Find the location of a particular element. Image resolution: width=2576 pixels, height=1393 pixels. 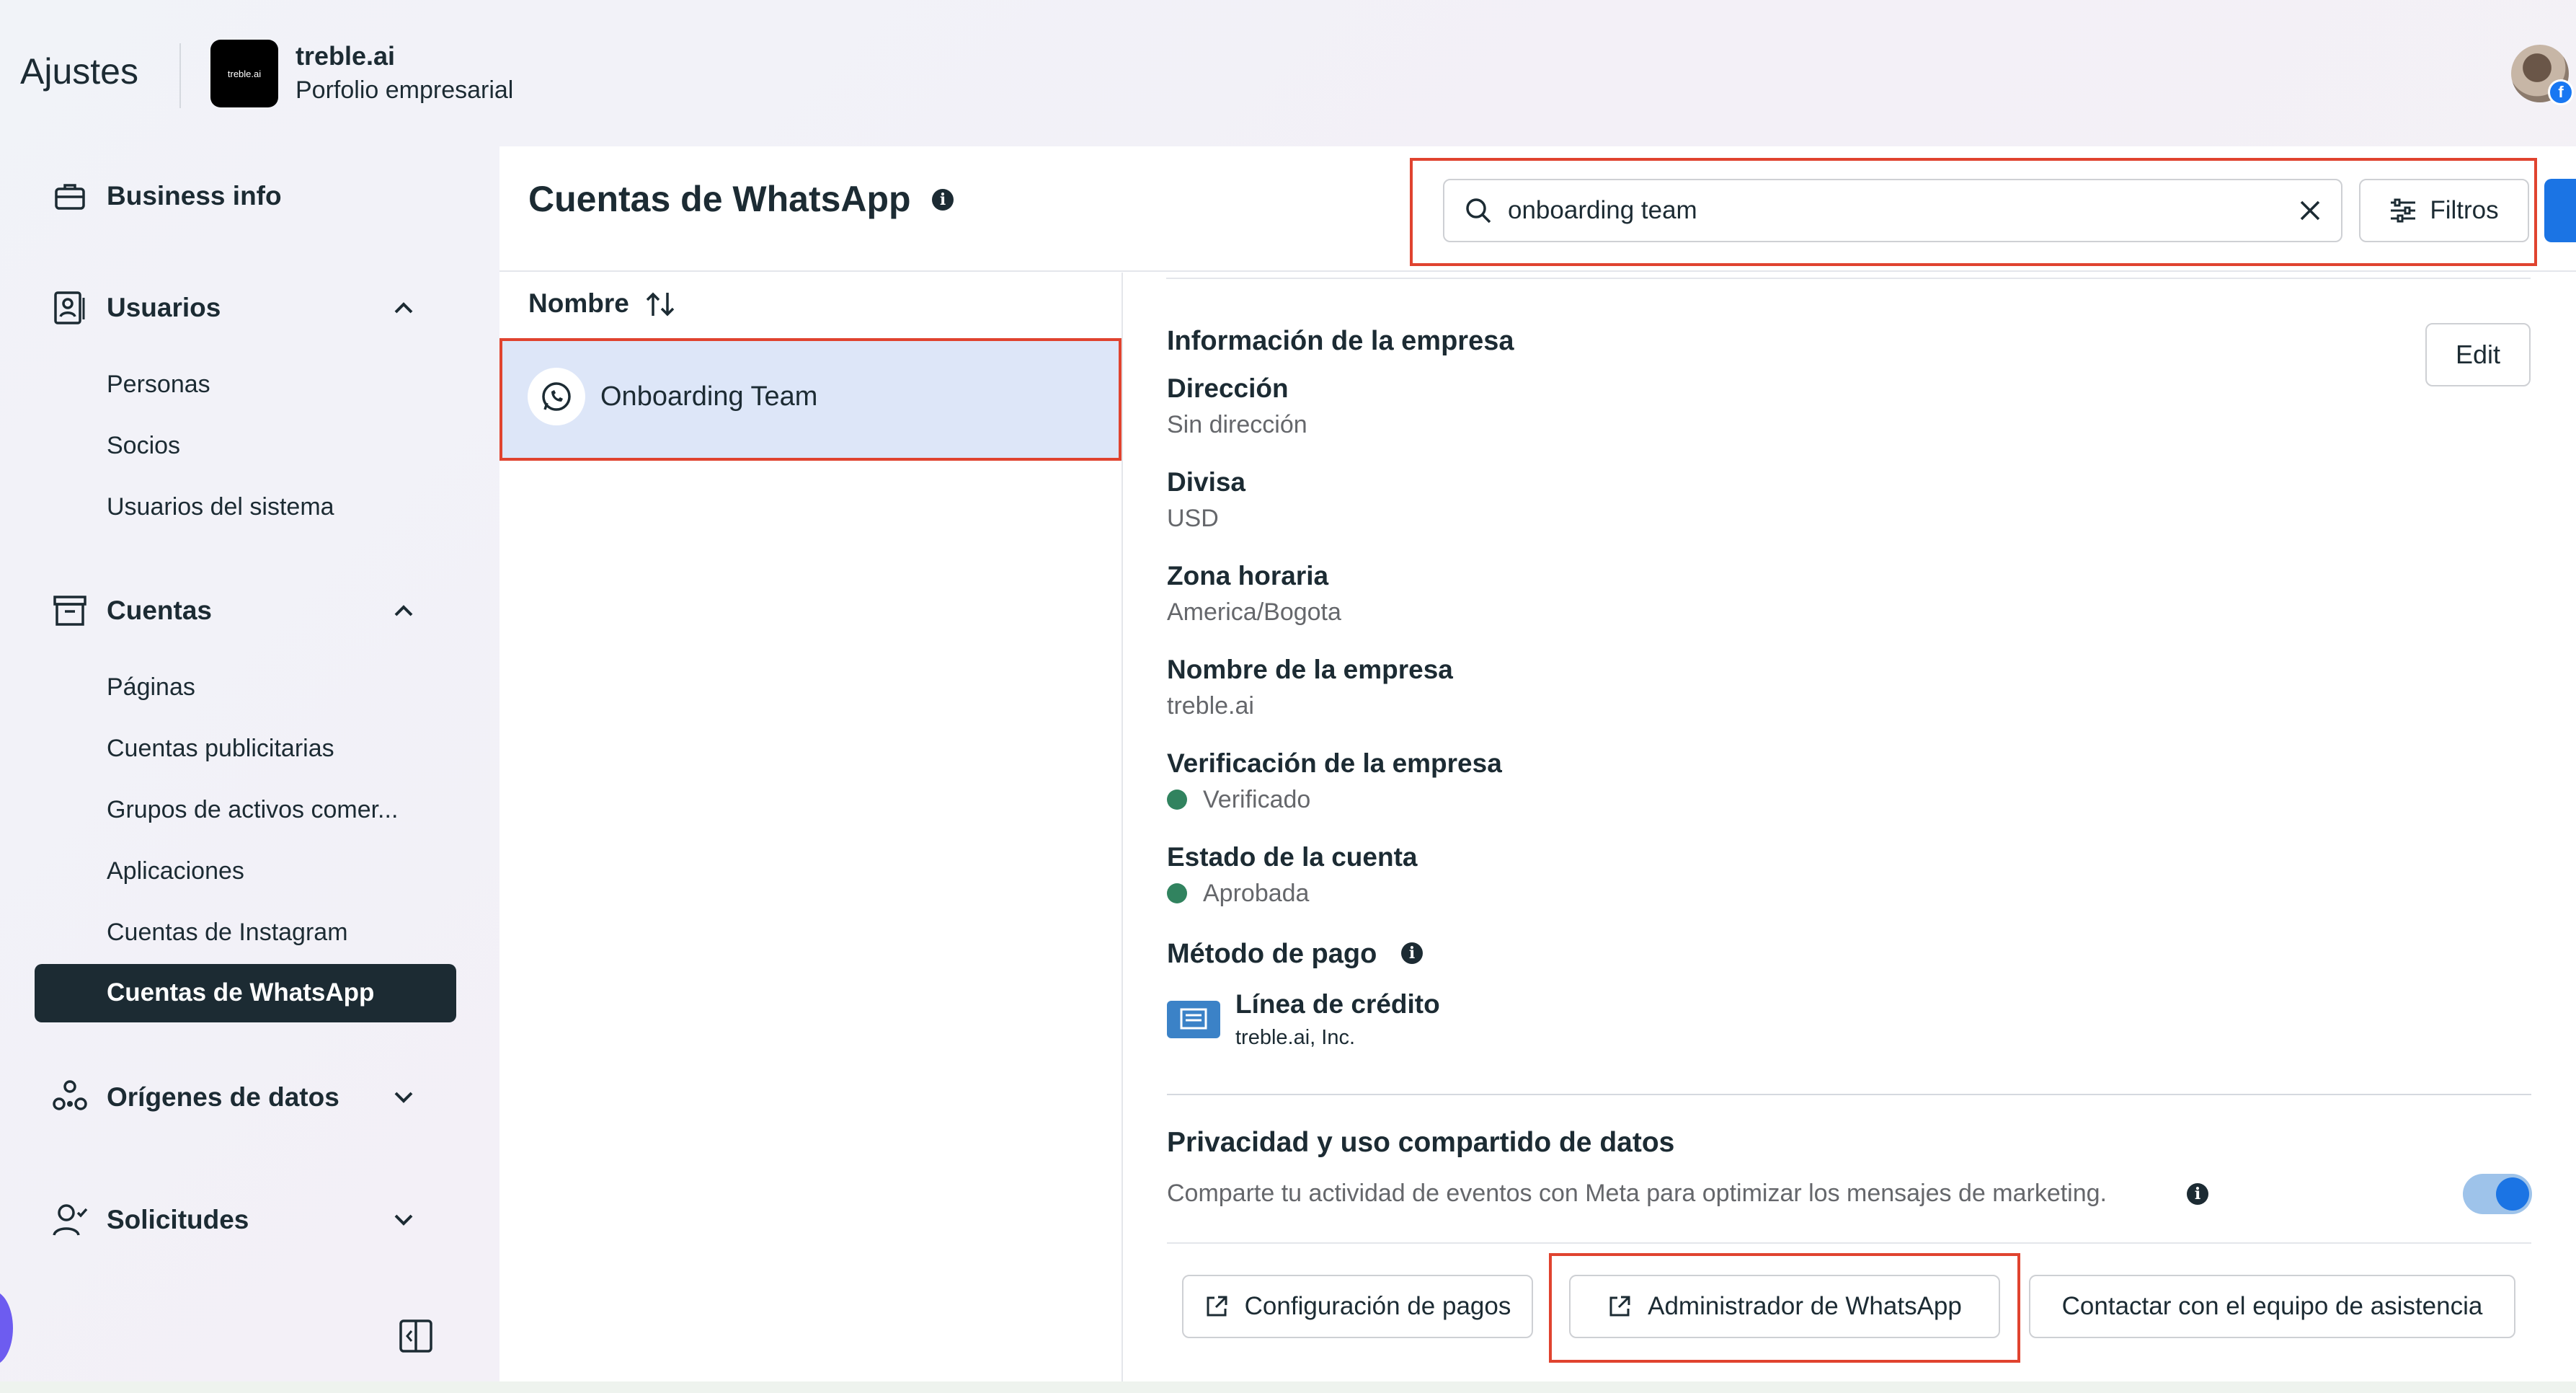

archive-icon is located at coordinates (69, 610).